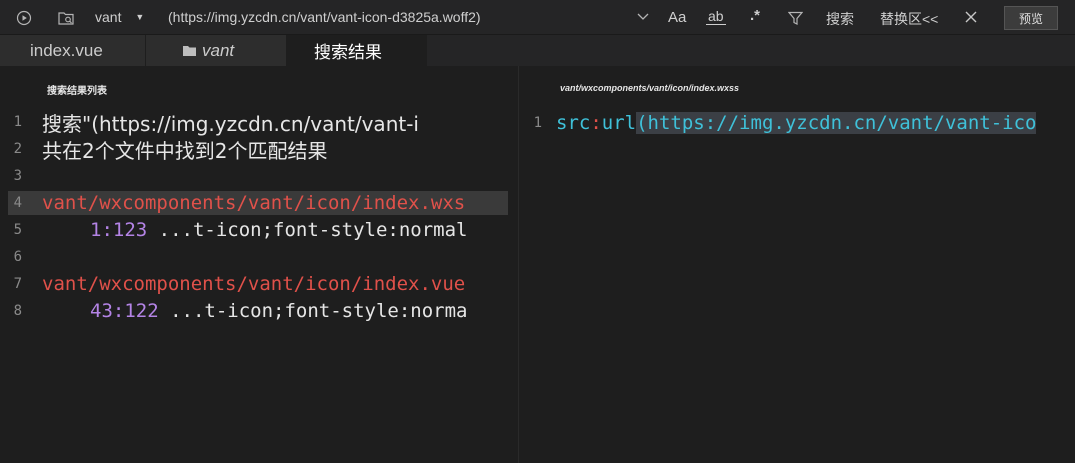 Image resolution: width=1075 pixels, height=463 pixels. What do you see at coordinates (677, 17) in the screenshot?
I see `match-case-toggle: Aa` at bounding box center [677, 17].